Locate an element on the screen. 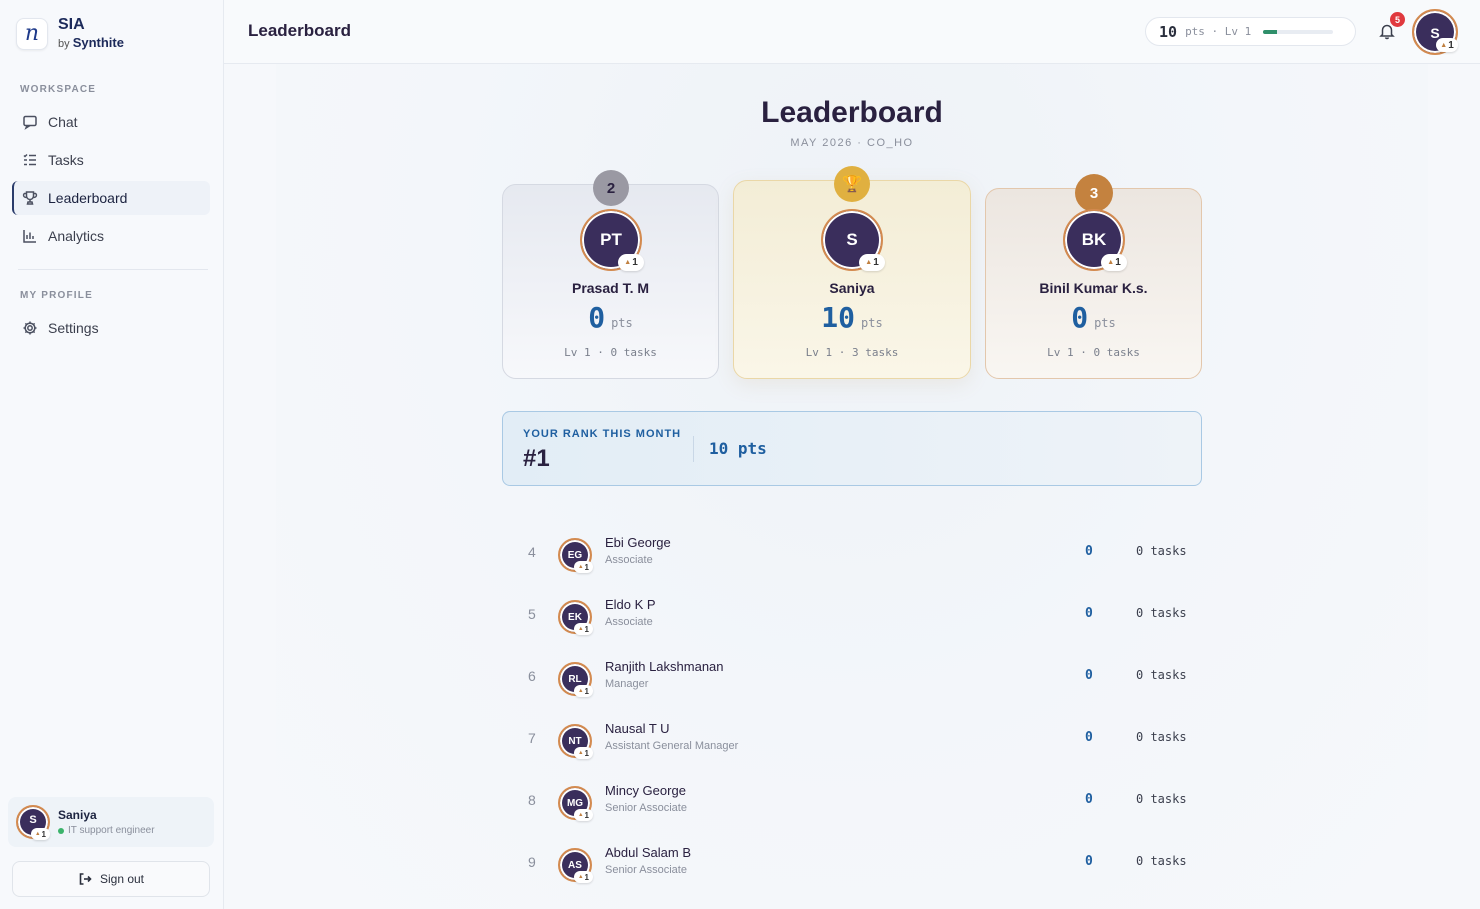  workspace-label: WORKSPACE is located at coordinates (58, 89).